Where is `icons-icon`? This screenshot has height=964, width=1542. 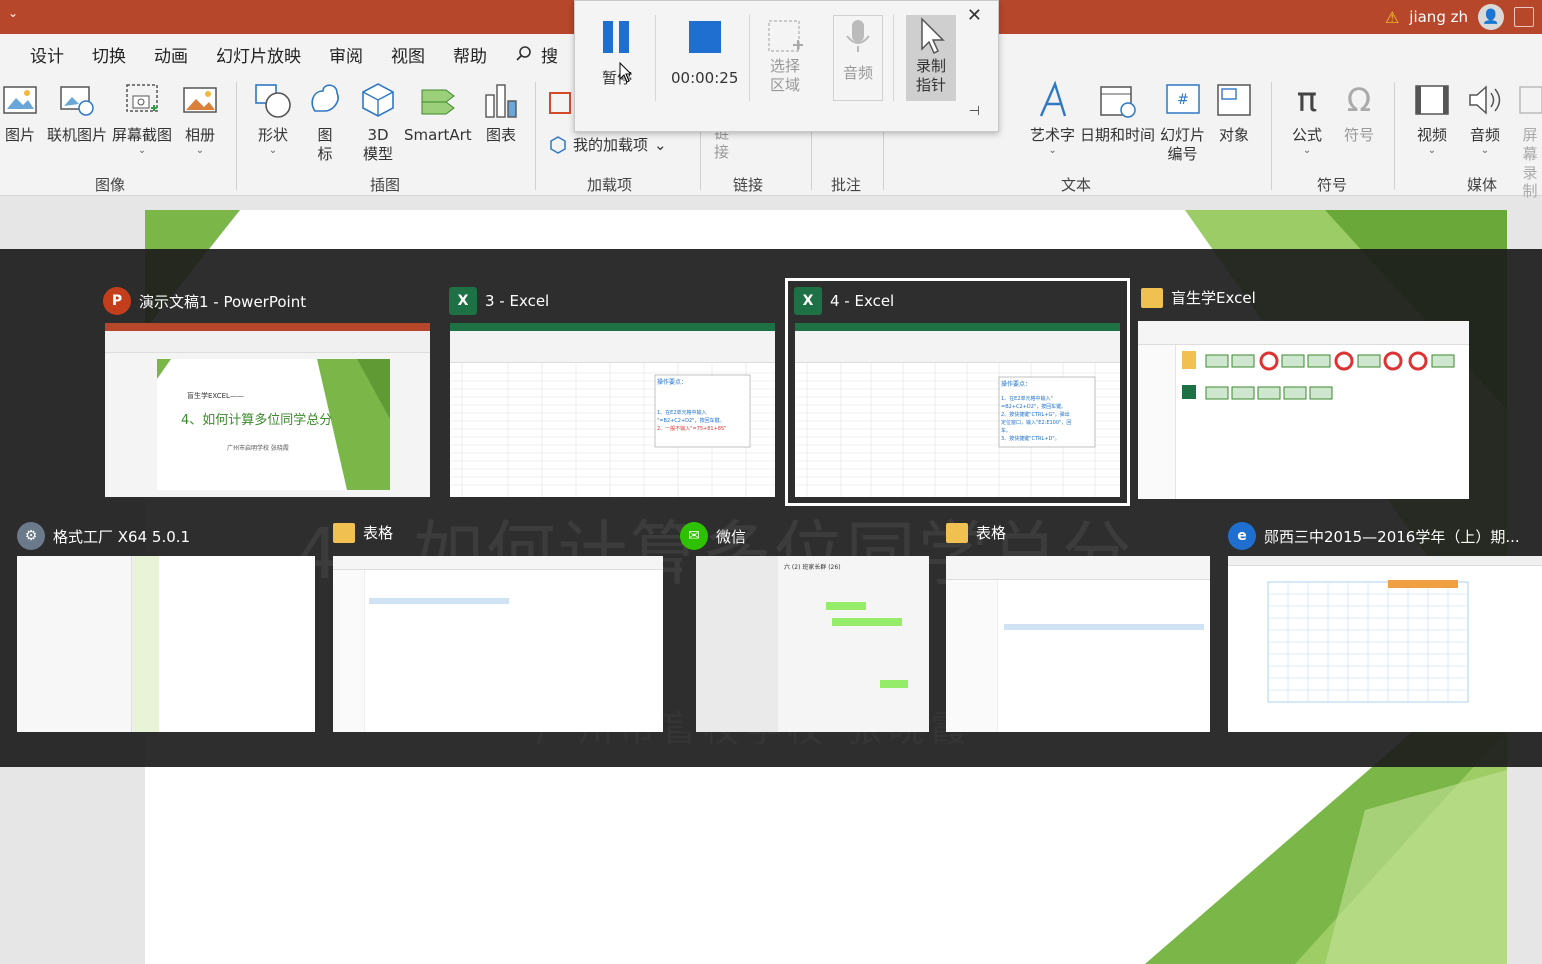
icons-icon is located at coordinates (325, 100).